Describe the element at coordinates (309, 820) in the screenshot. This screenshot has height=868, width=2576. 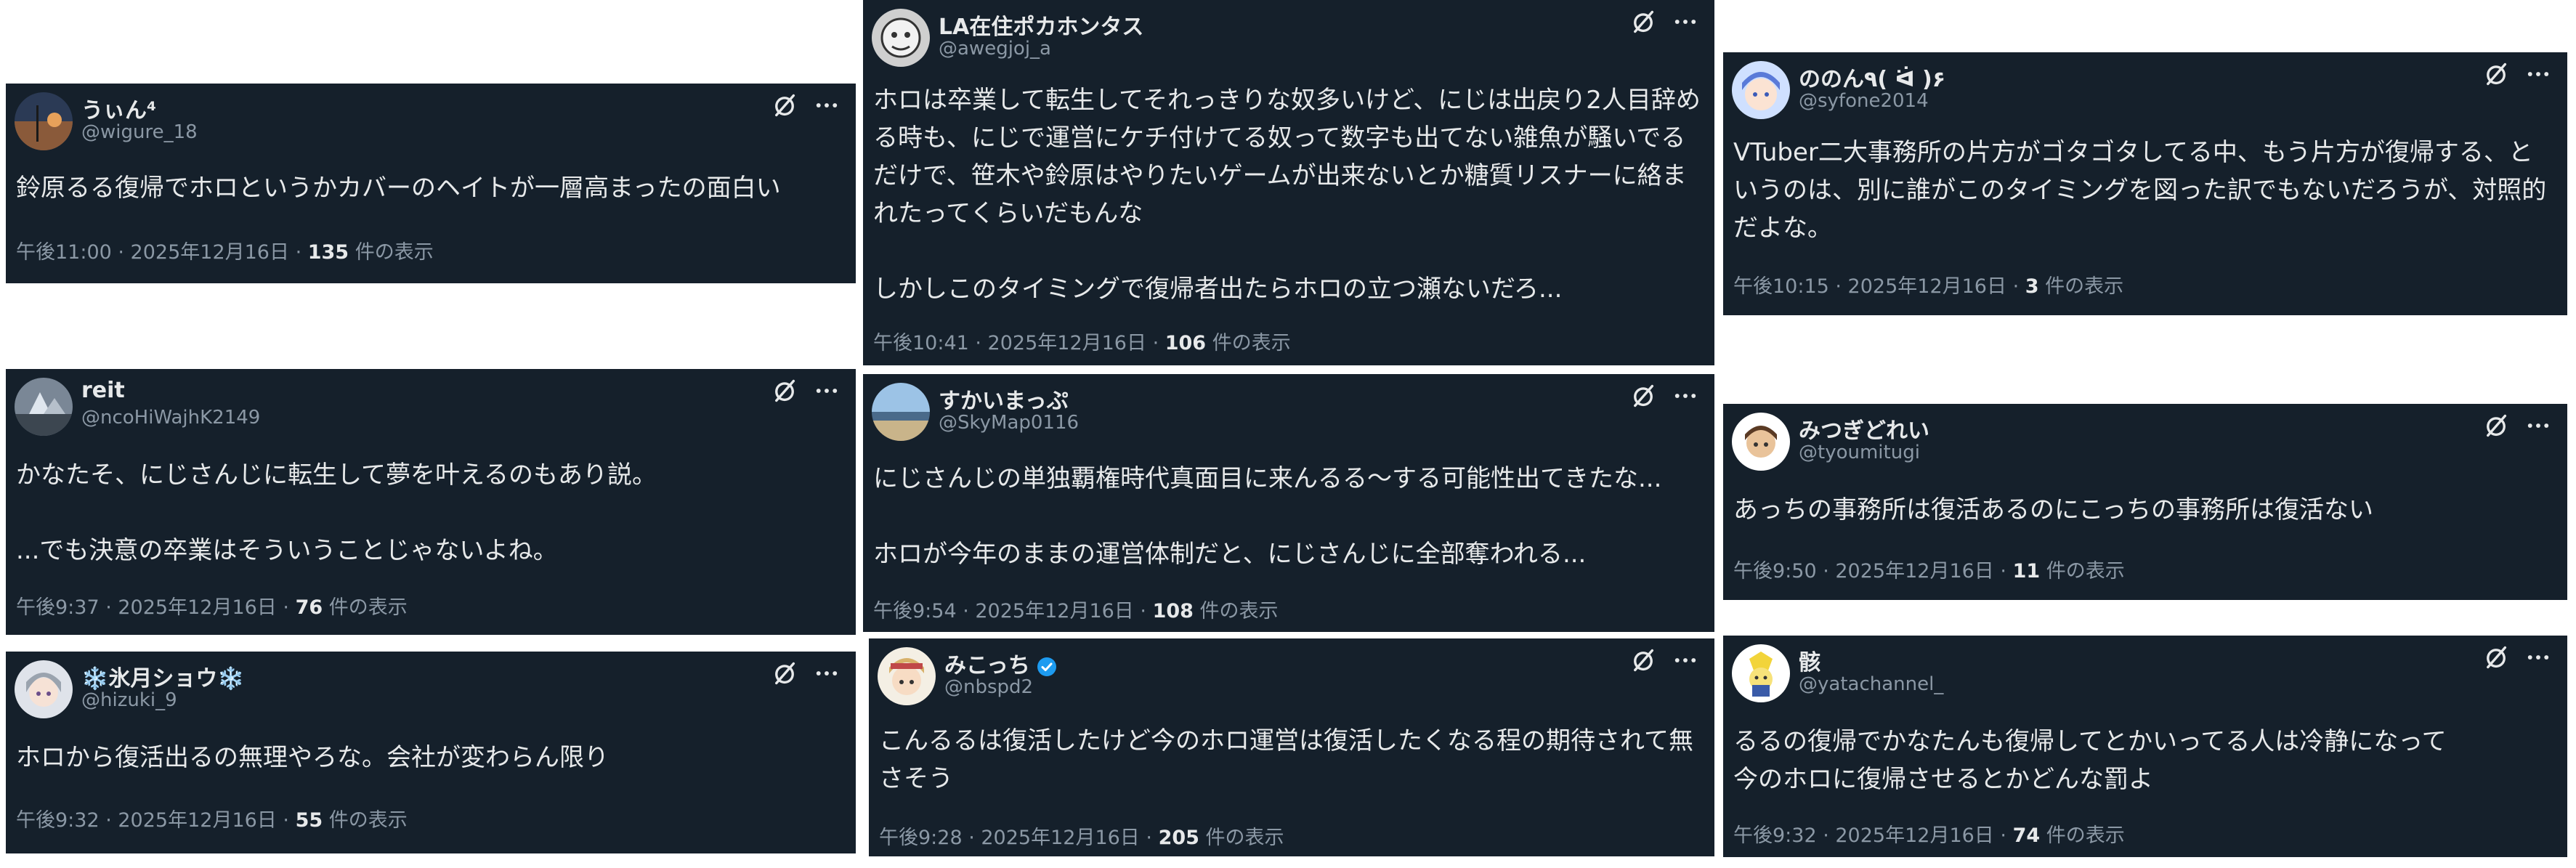
I see `view-count: 55` at that location.